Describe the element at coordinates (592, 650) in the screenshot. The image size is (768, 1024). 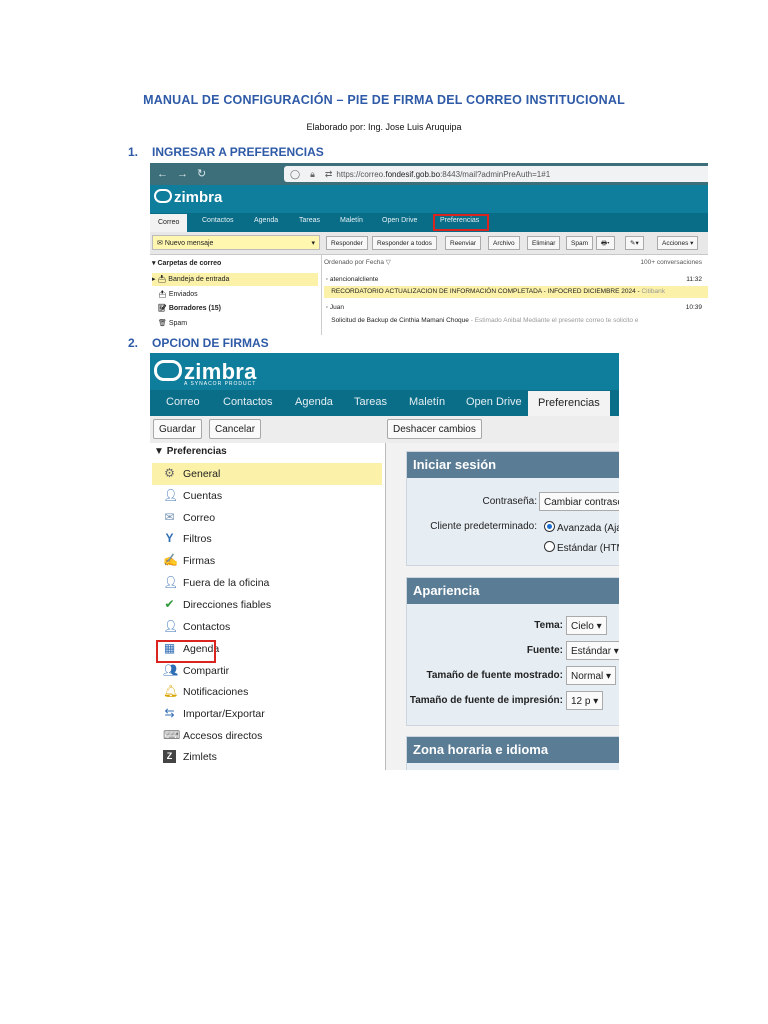
I see `font-select: Estándar ▾` at that location.